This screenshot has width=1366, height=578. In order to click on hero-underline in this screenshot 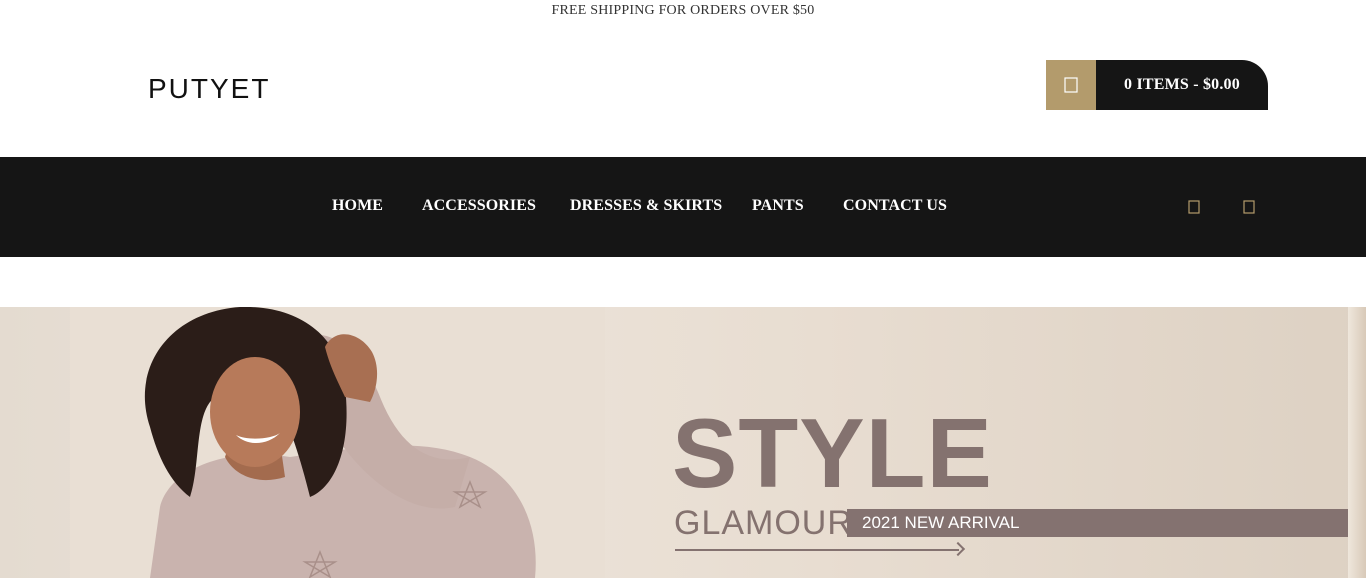, I will do `click(817, 550)`.